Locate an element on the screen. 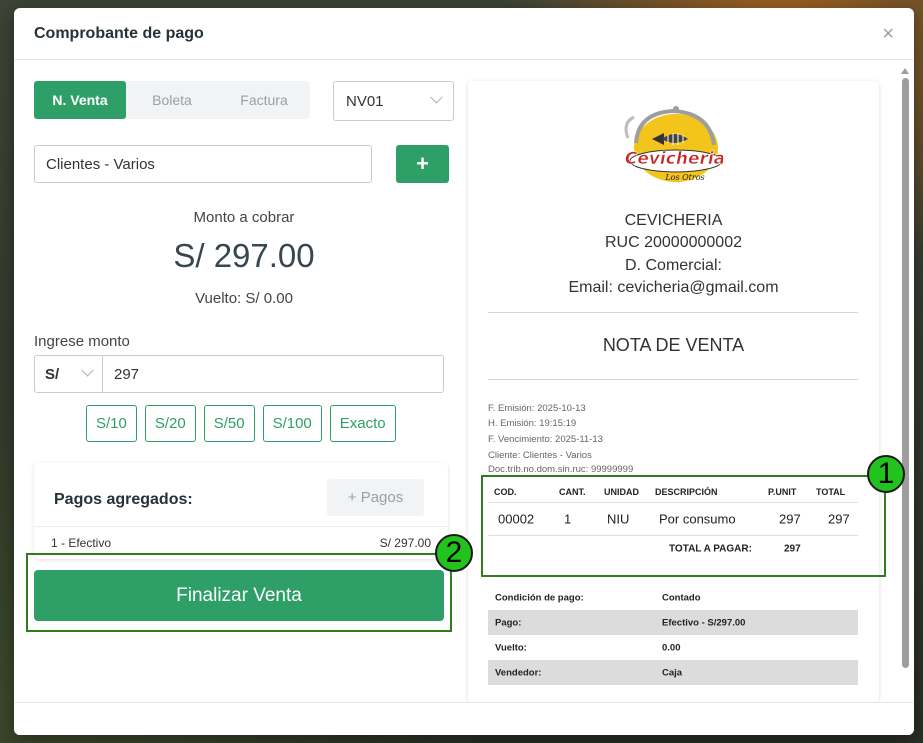 The height and width of the screenshot is (743, 923). modal-footer is located at coordinates (464, 718).